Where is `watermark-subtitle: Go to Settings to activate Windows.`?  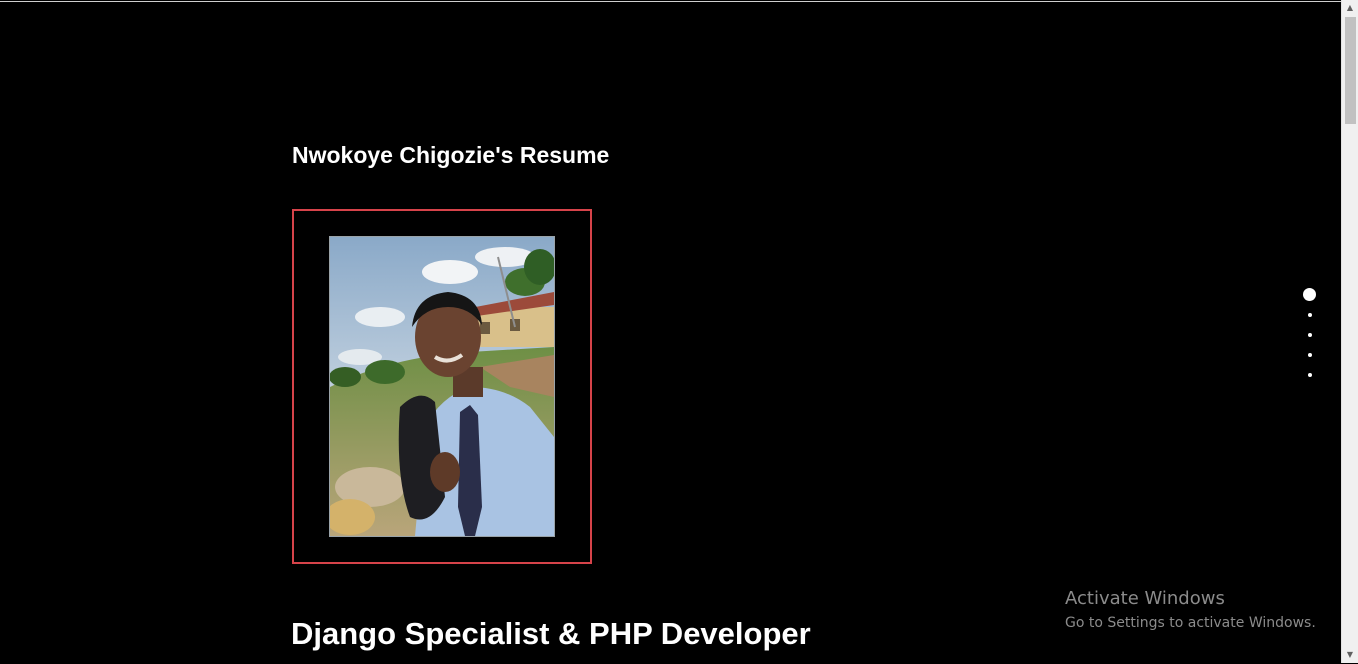
watermark-subtitle: Go to Settings to activate Windows. is located at coordinates (1190, 623).